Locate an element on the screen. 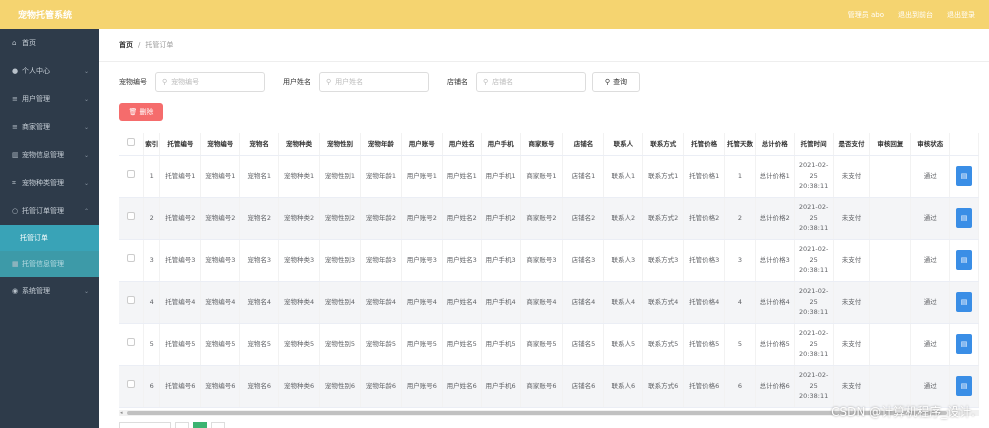 This screenshot has height=428, width=989. pet-id-input is located at coordinates (214, 82).